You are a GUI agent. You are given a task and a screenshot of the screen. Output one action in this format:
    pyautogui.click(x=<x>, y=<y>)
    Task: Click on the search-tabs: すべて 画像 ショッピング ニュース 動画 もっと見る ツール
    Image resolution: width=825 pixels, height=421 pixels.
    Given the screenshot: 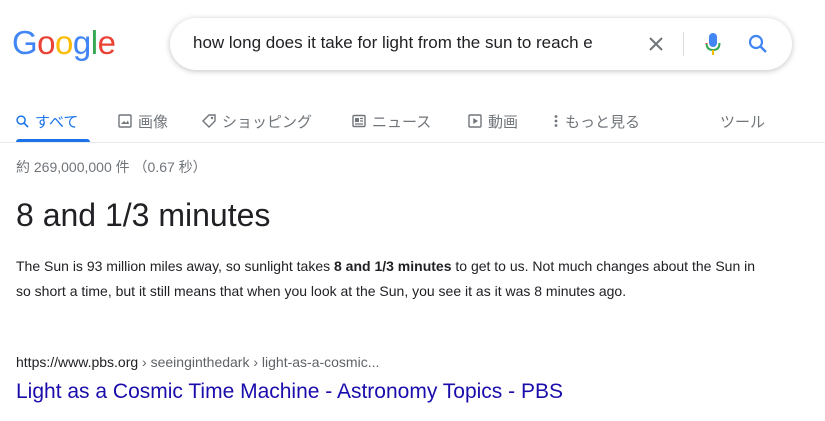 What is the action you would take?
    pyautogui.click(x=412, y=121)
    